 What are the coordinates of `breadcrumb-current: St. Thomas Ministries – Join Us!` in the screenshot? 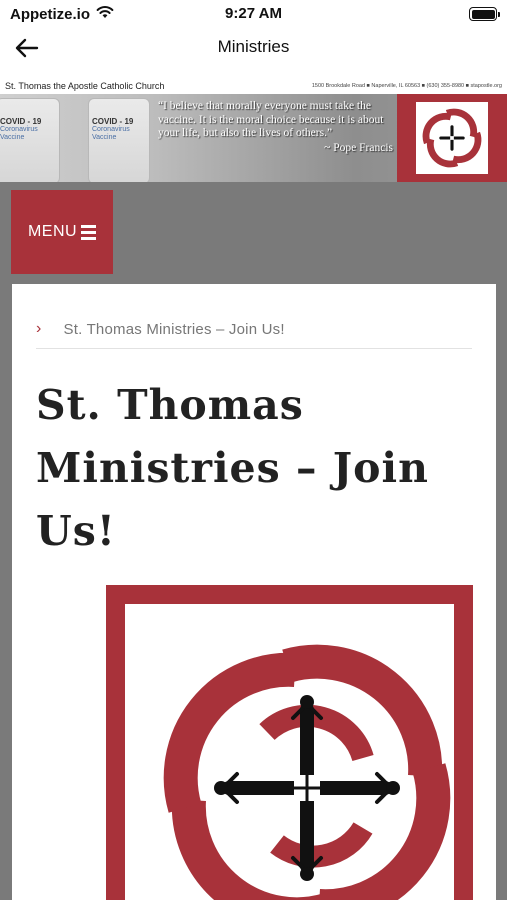 It's located at (174, 329).